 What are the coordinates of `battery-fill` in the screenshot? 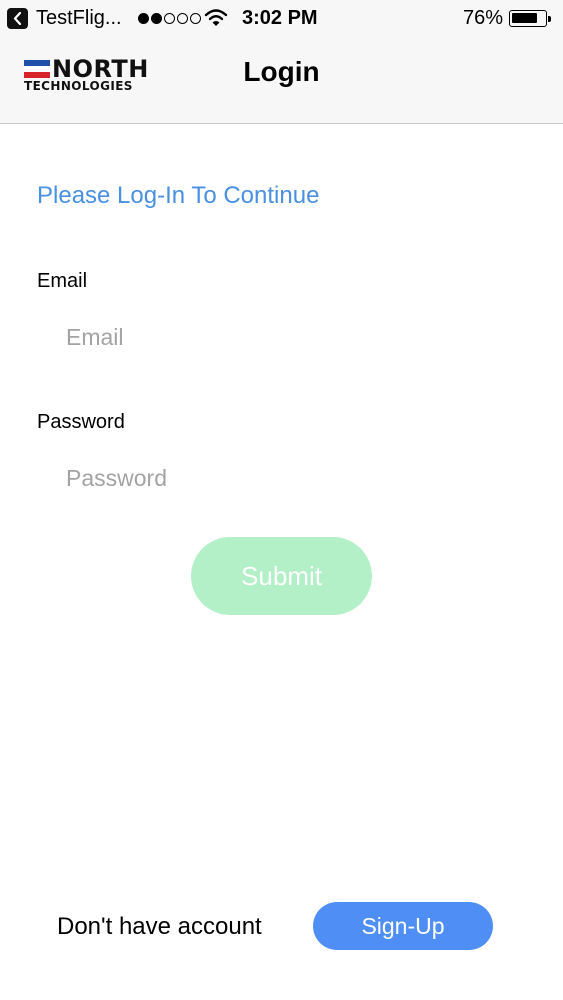 It's located at (525, 18).